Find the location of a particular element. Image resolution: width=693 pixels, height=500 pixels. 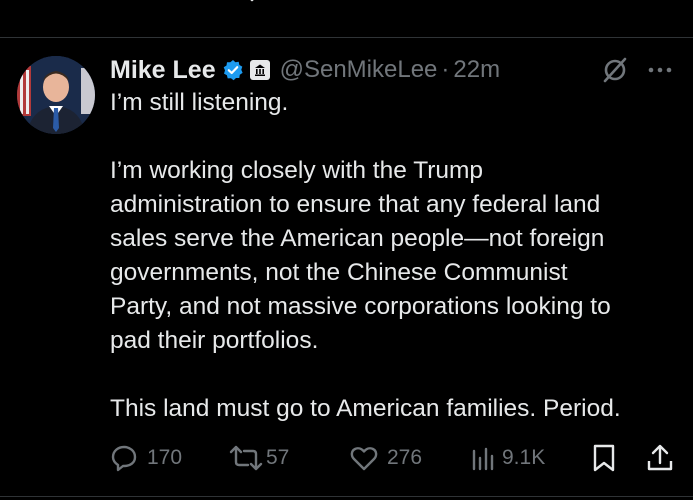

tweet-timestamp: 22m is located at coordinates (476, 70).